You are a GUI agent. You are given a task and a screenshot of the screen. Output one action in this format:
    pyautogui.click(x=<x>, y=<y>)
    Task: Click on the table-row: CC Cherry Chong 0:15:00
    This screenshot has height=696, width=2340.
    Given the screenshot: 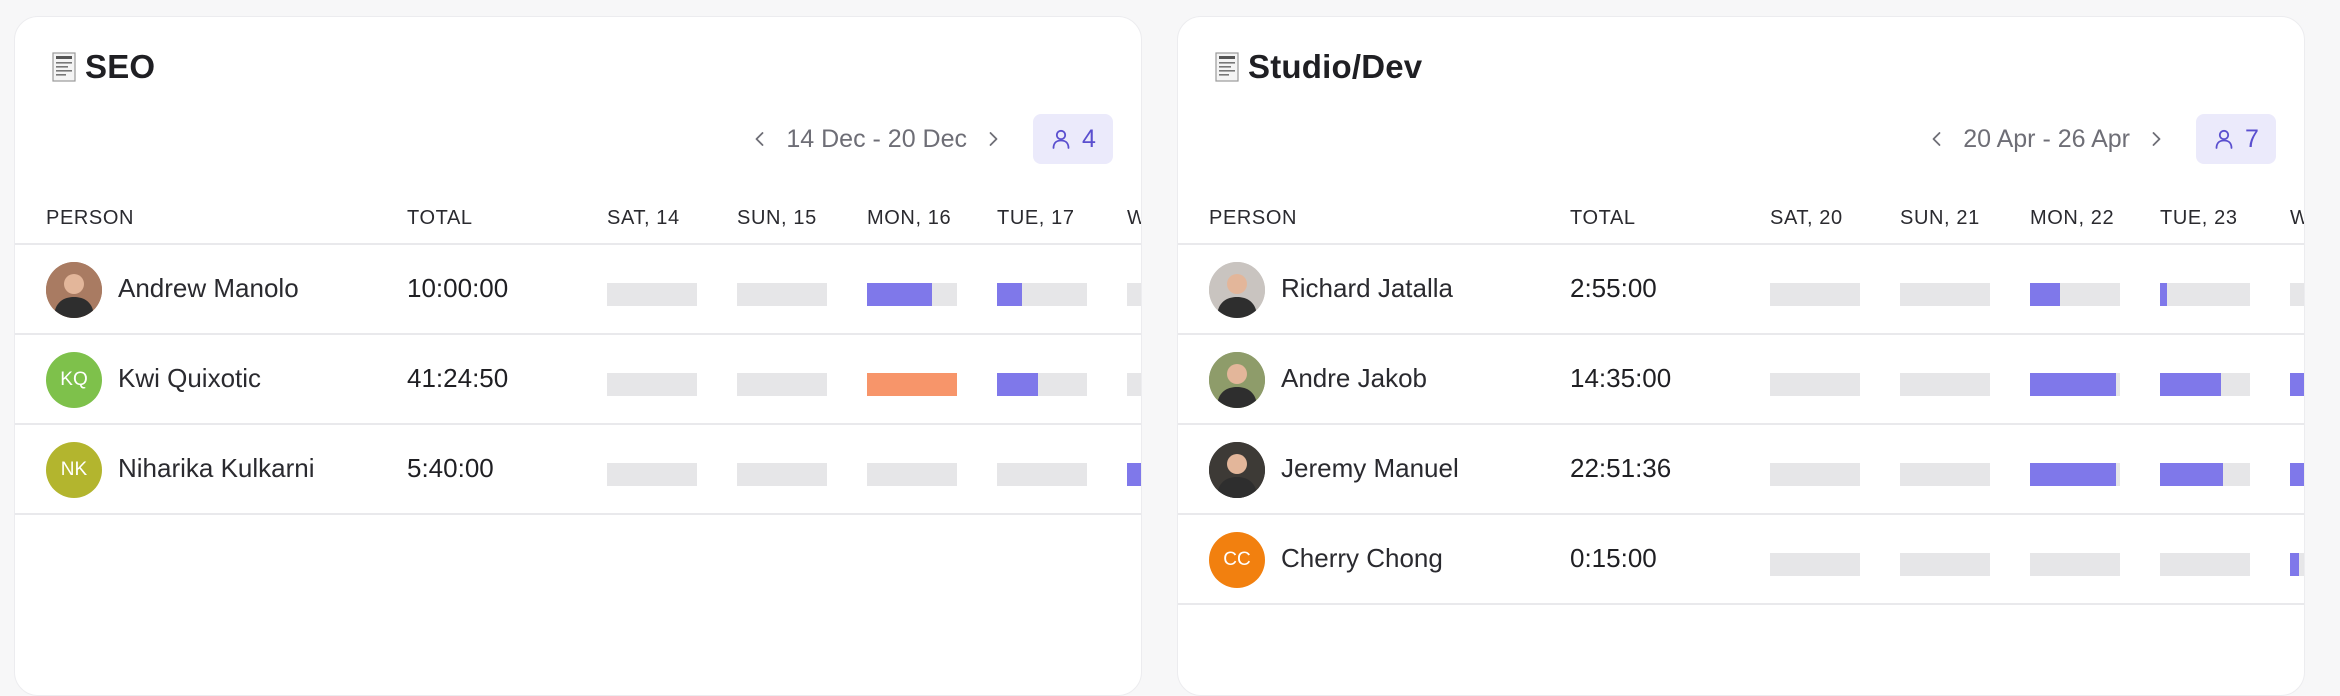 What is the action you would take?
    pyautogui.click(x=1741, y=560)
    